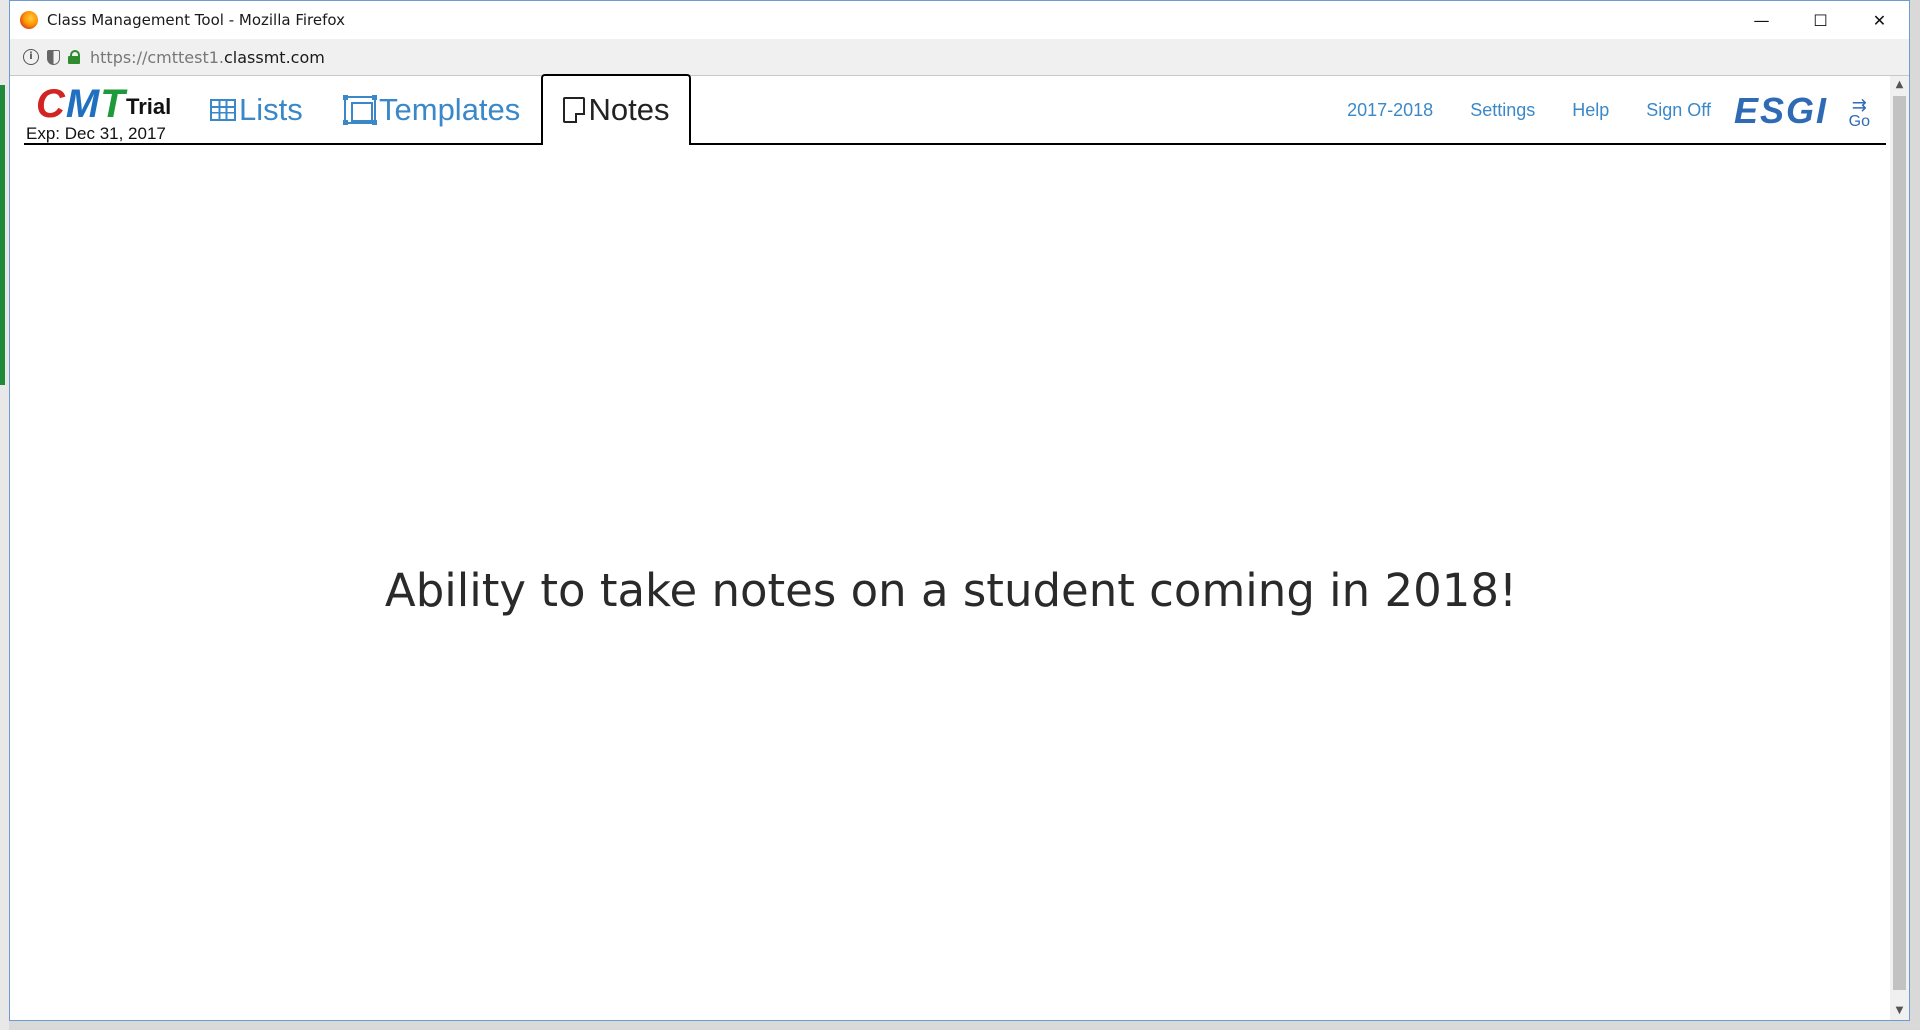  I want to click on maximize-button: ☐, so click(1820, 20).